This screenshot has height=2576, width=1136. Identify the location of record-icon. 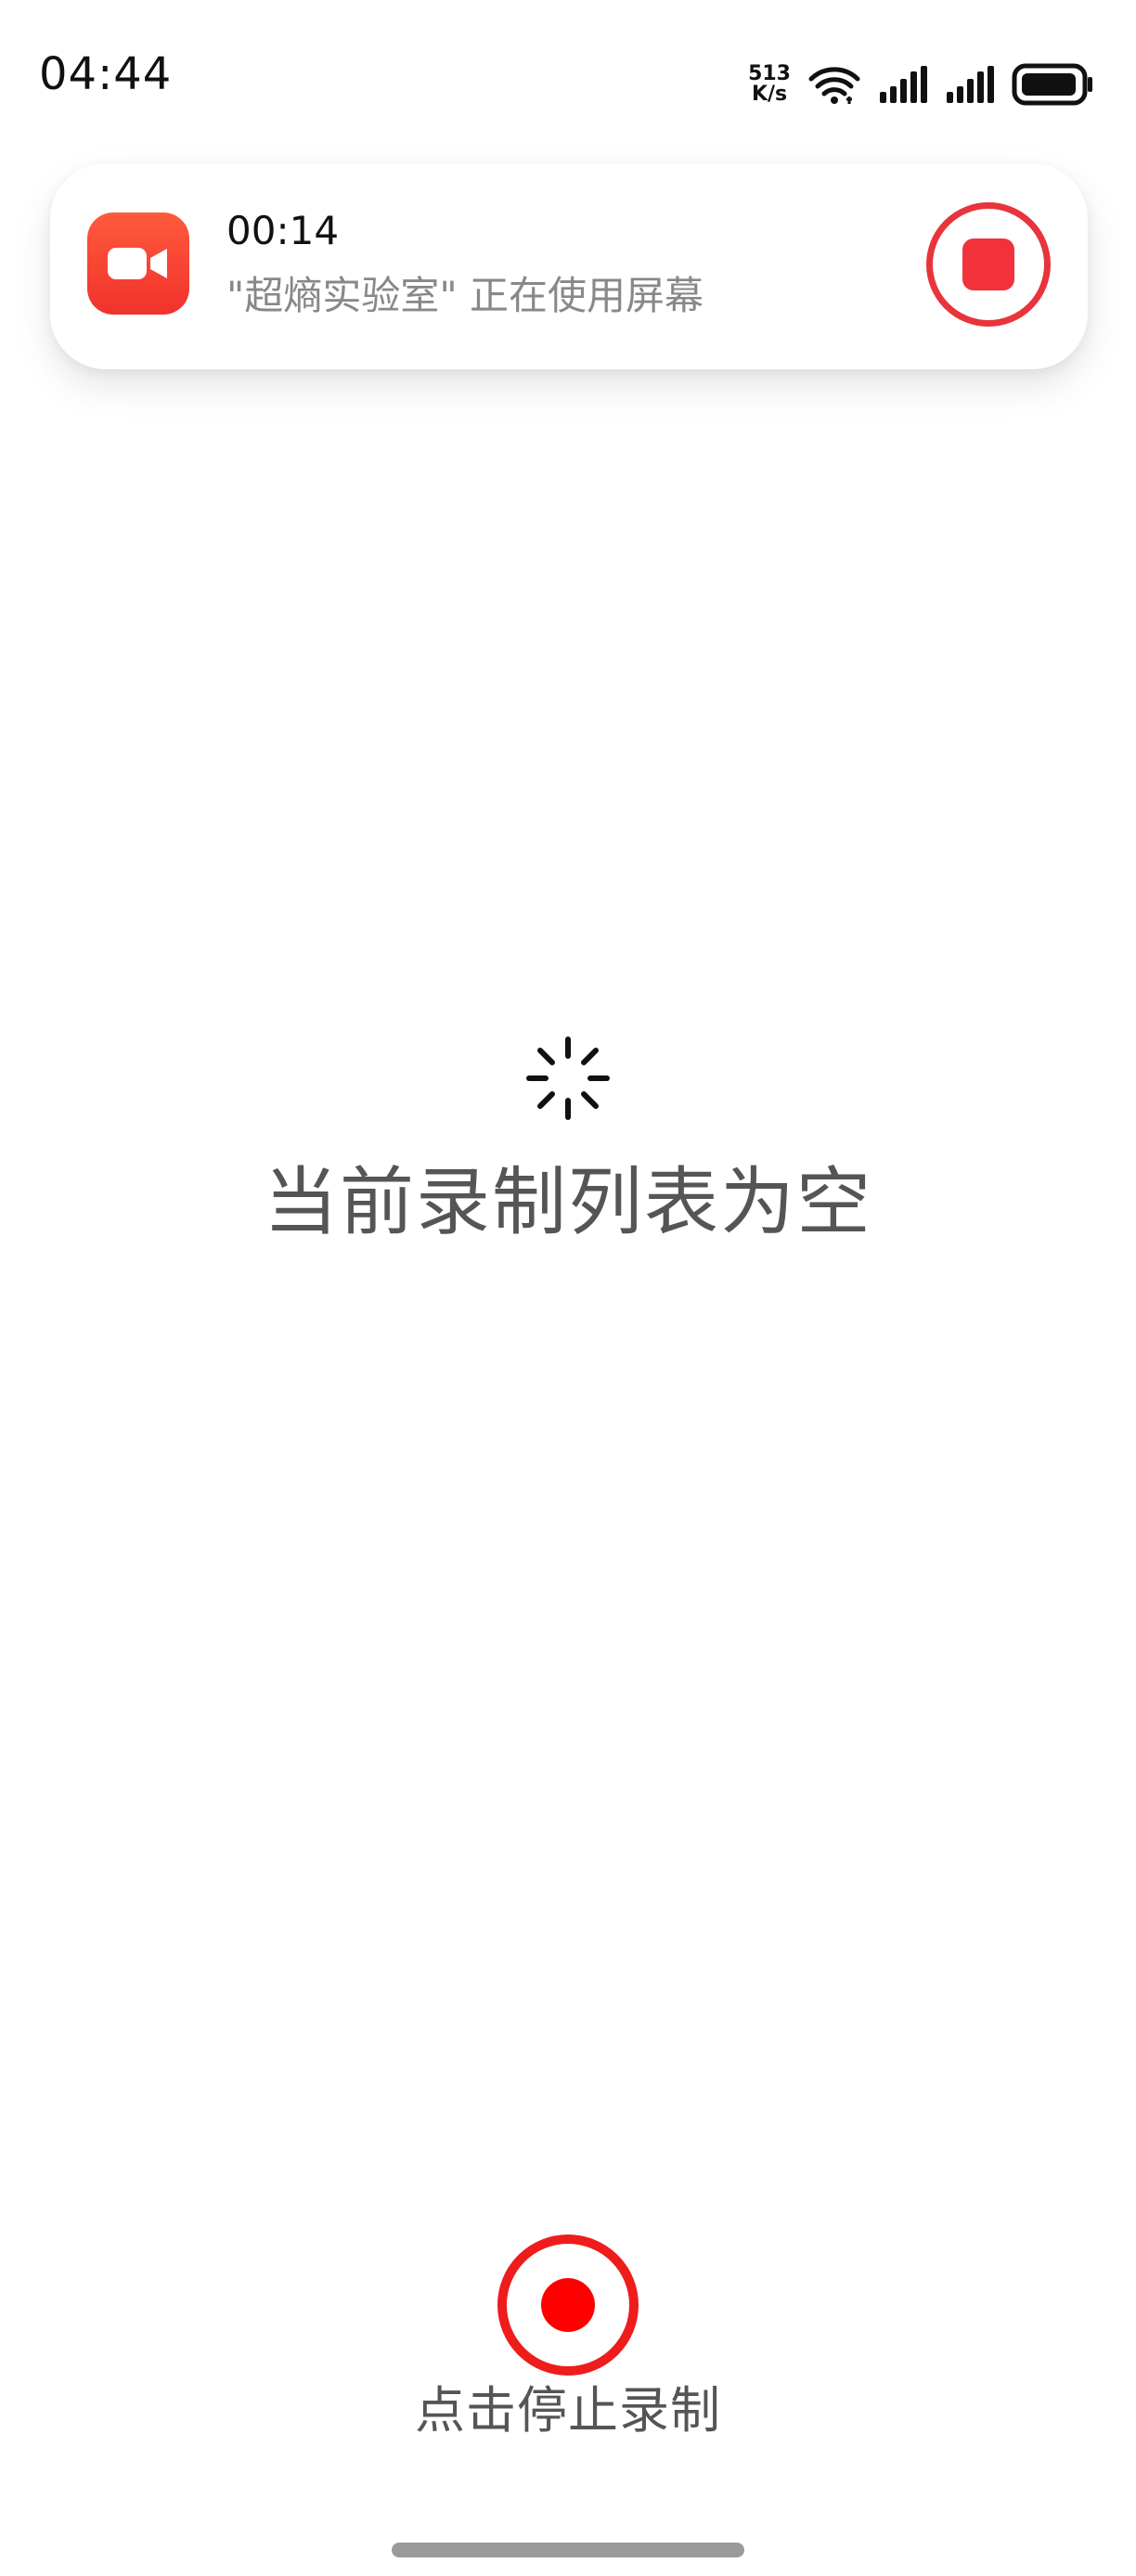
(568, 2305).